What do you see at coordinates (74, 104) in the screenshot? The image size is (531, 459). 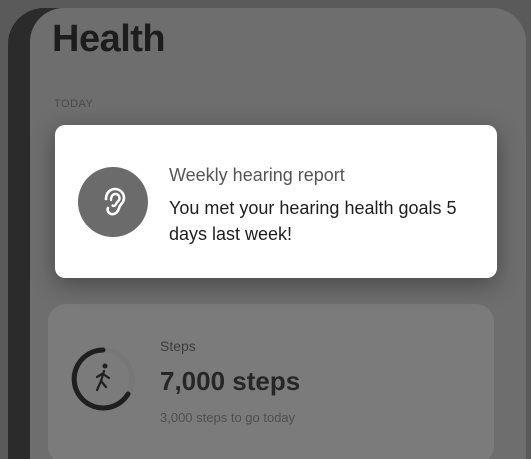 I see `section-label-today: TODAY` at bounding box center [74, 104].